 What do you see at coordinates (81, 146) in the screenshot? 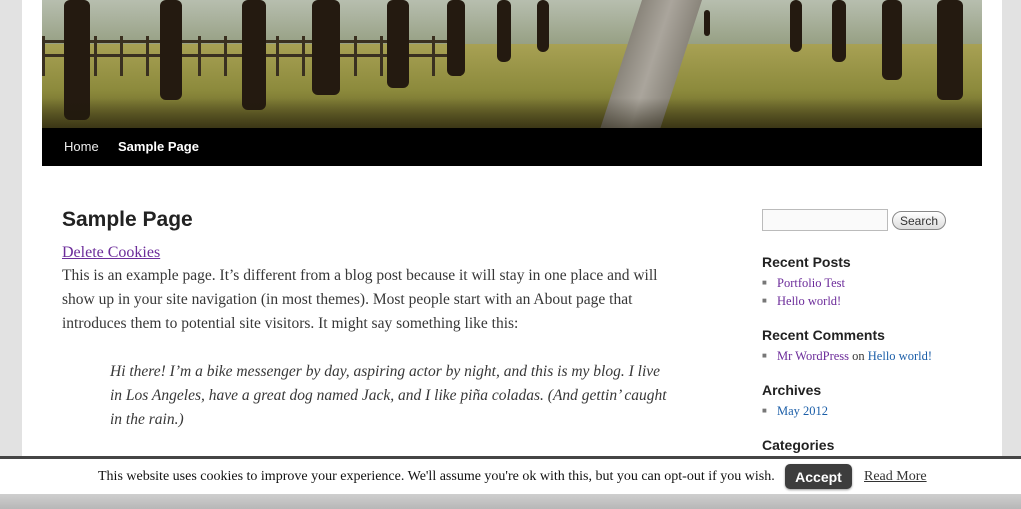
I see `nav-item-home: Home` at bounding box center [81, 146].